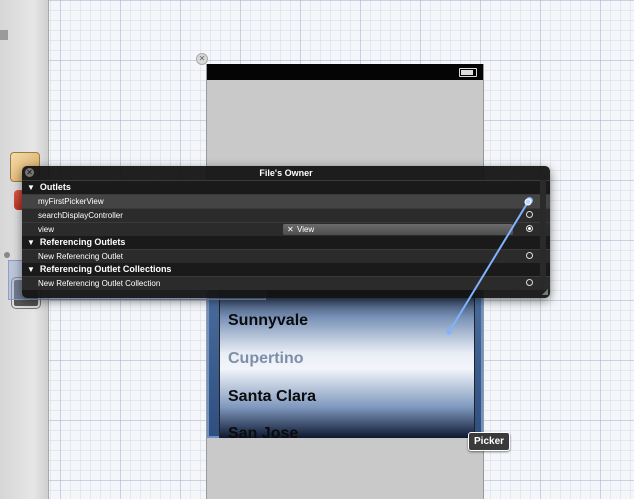  I want to click on status-bar, so click(345, 72).